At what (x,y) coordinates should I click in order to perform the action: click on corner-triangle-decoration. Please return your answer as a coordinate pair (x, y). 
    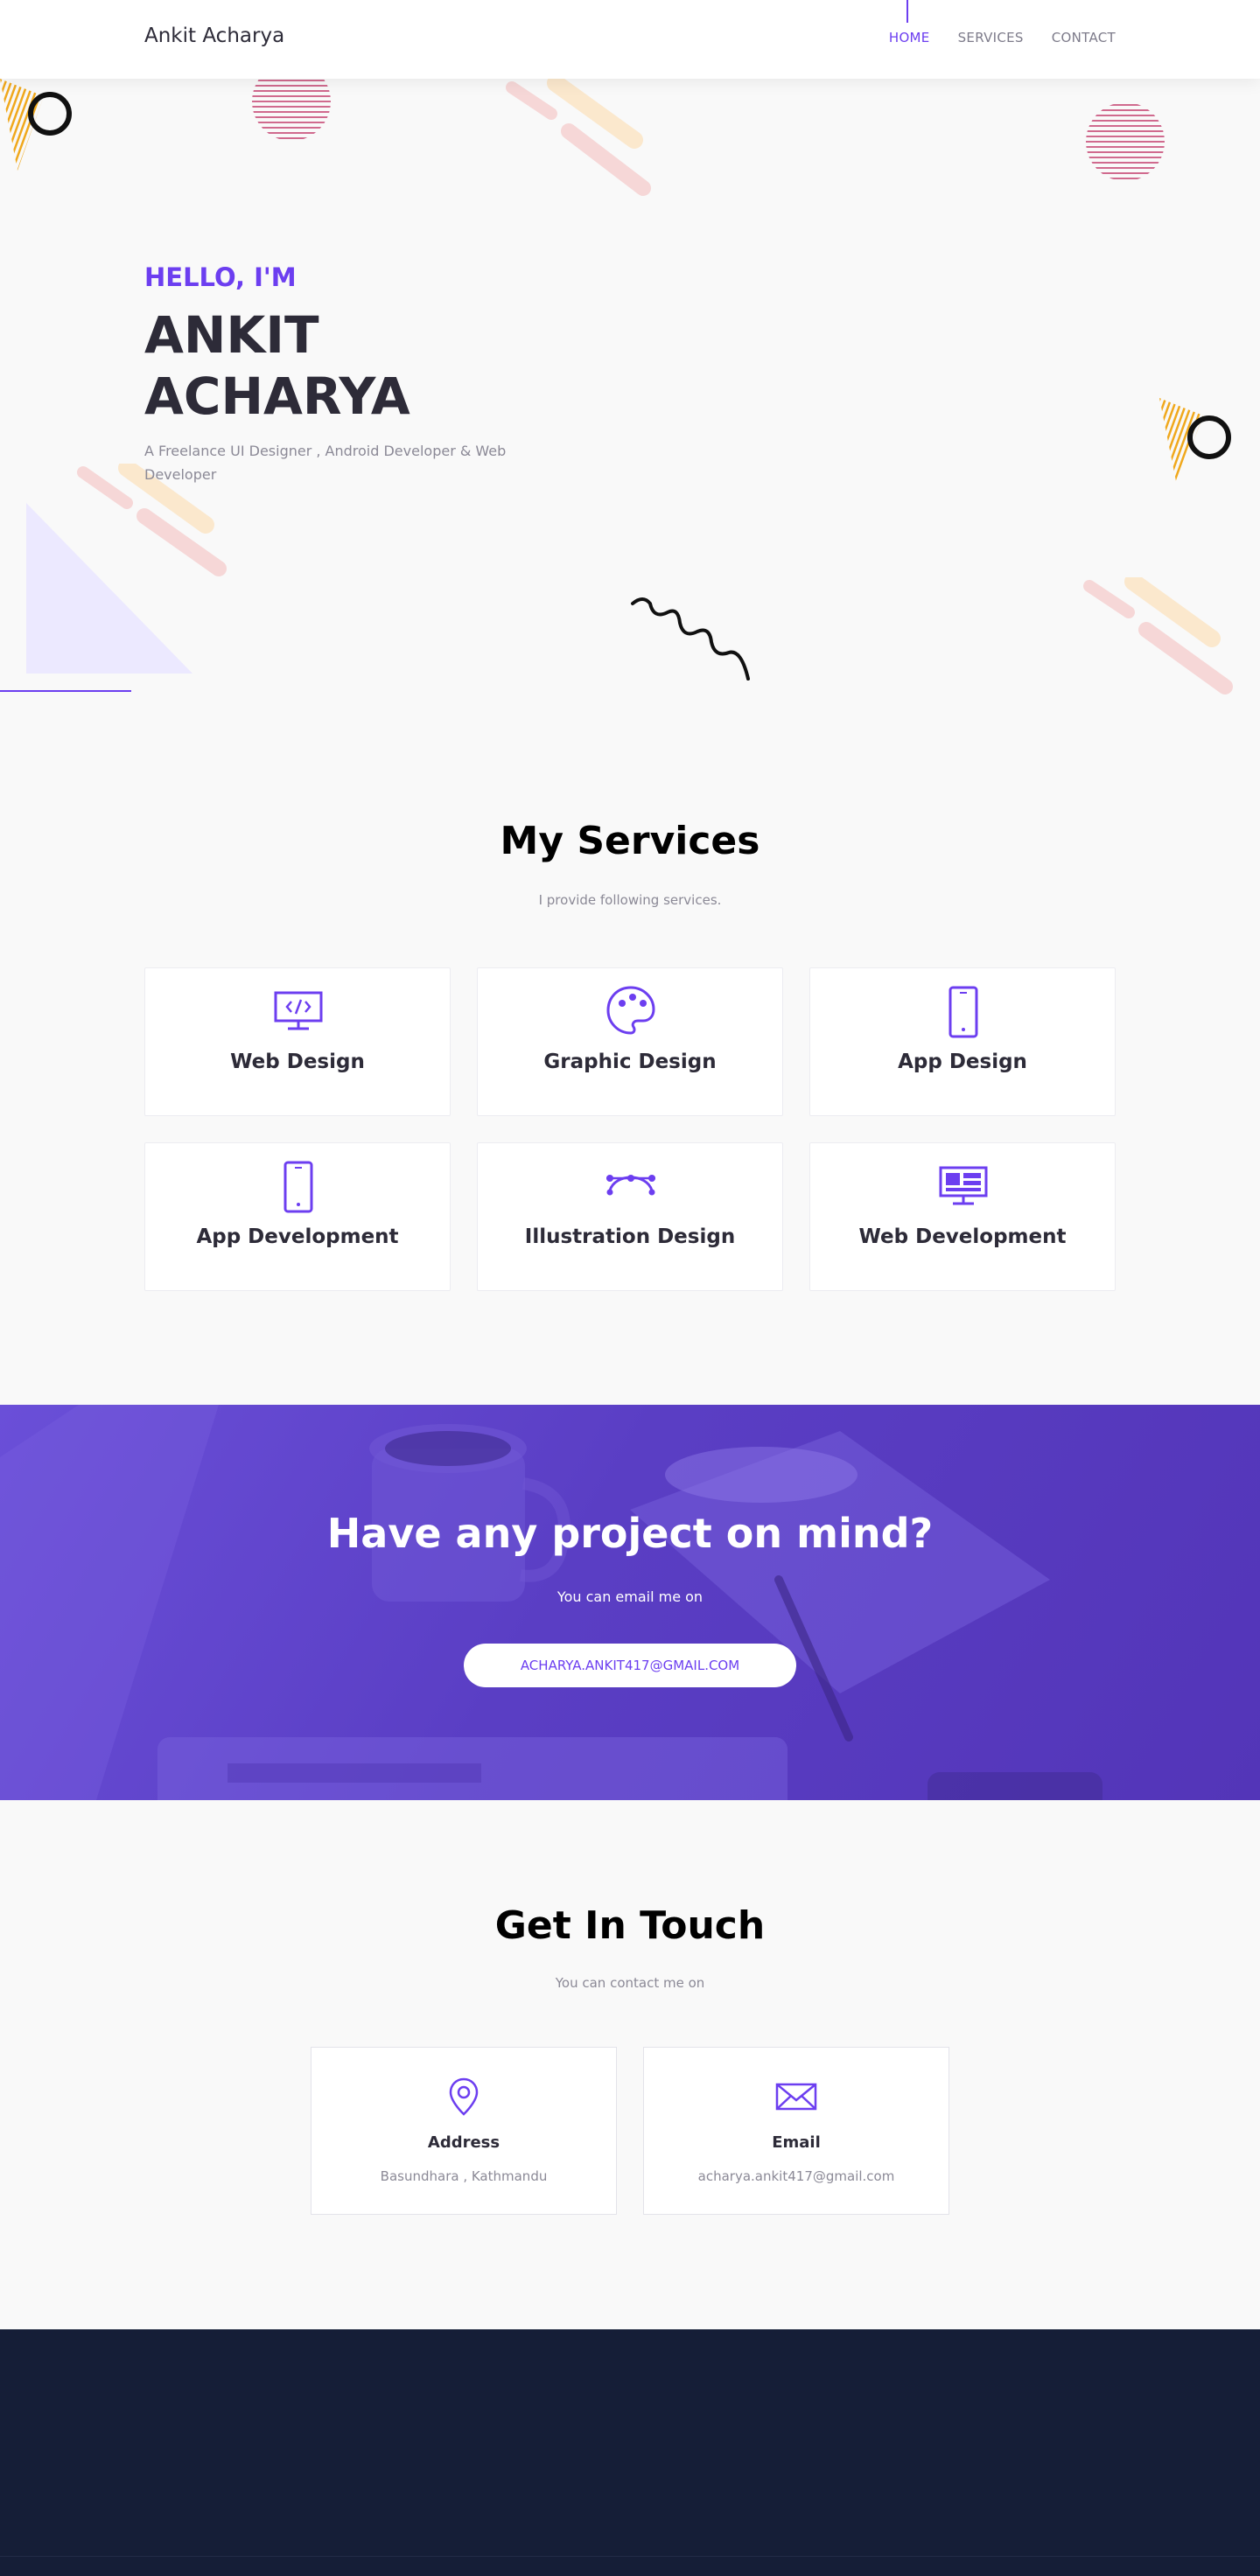
    Looking at the image, I should click on (113, 578).